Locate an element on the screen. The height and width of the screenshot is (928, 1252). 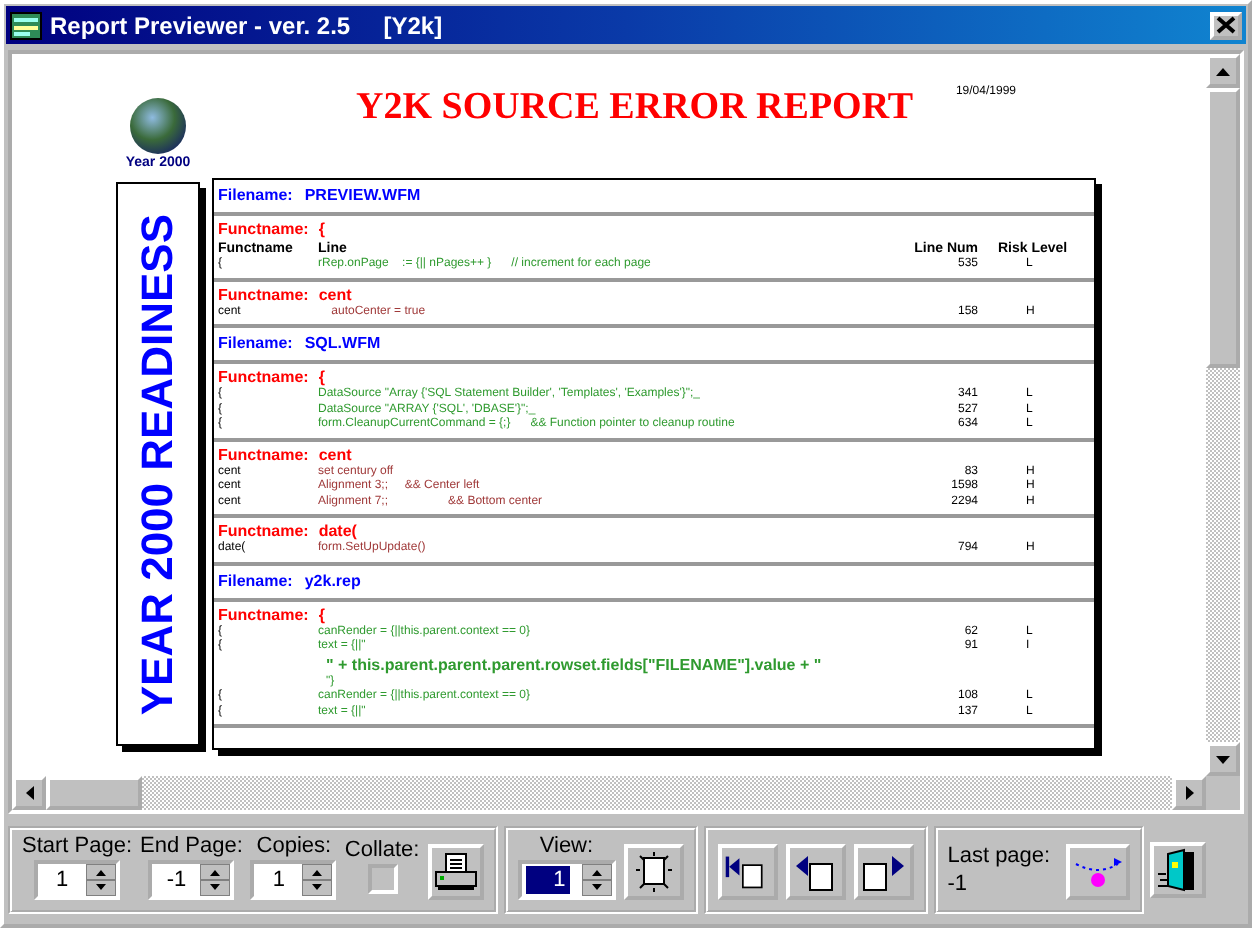
horizontal-scrollbar is located at coordinates (609, 793).